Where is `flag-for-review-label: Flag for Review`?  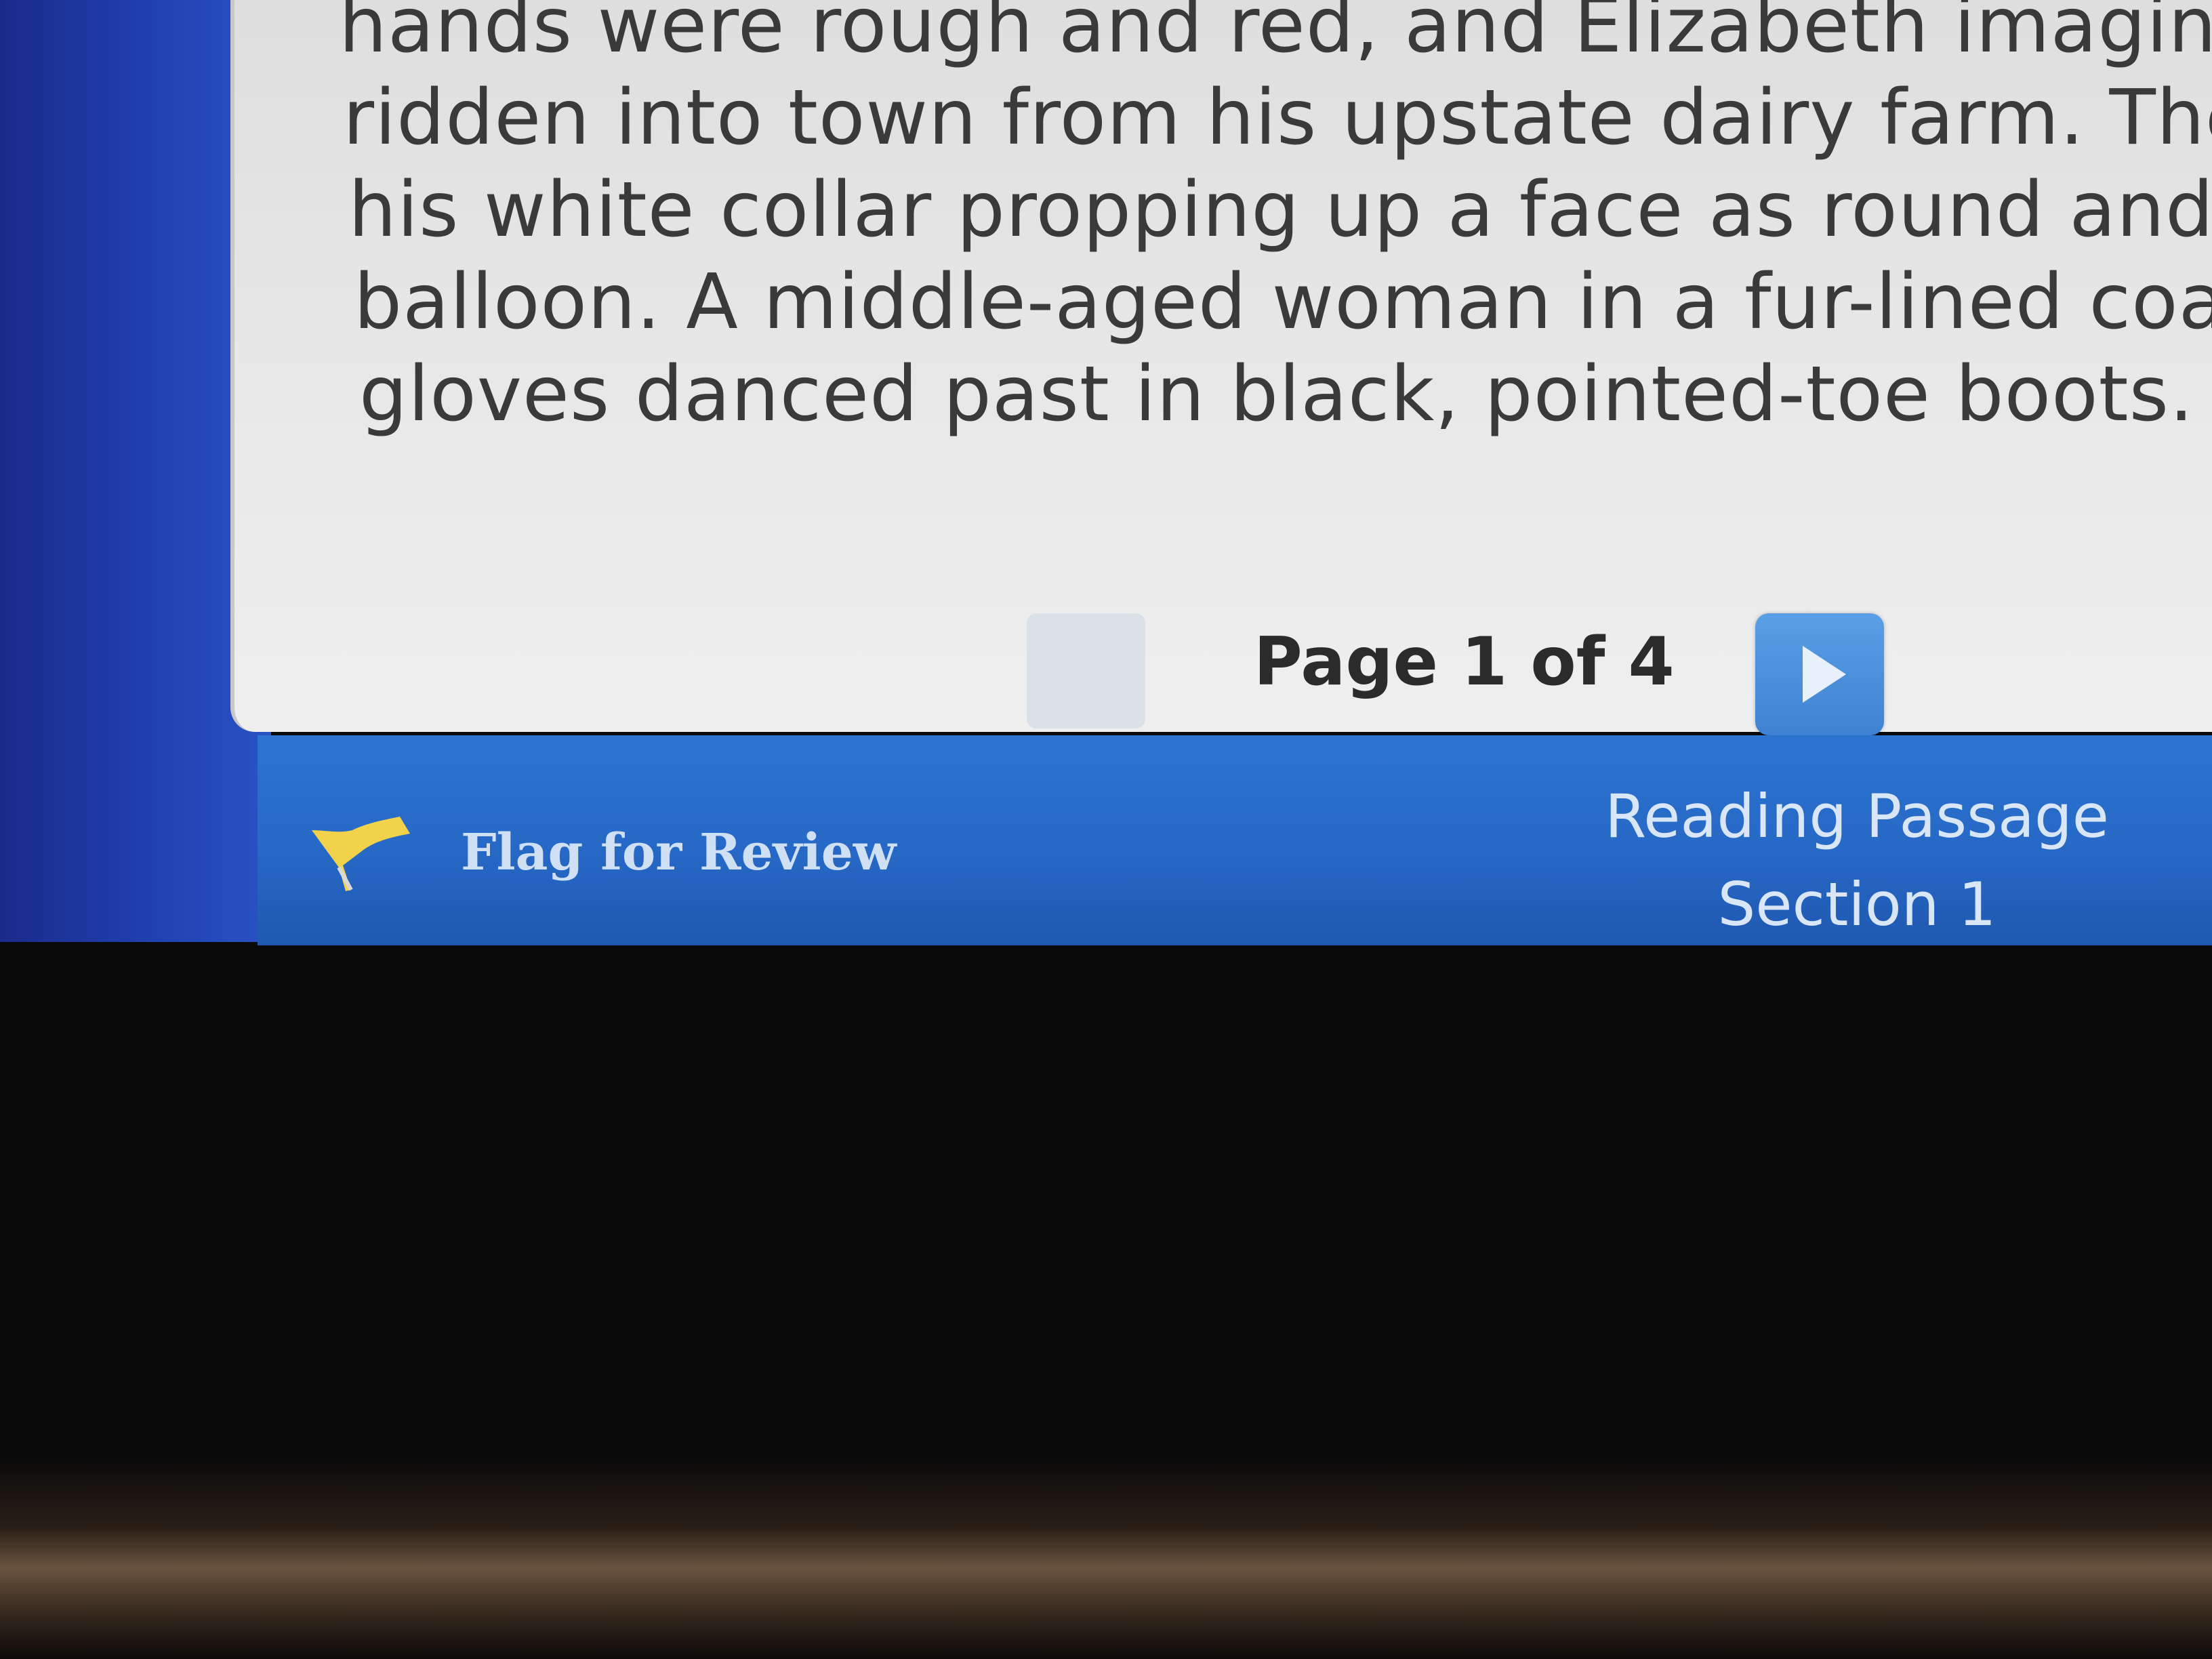
flag-for-review-label: Flag for Review is located at coordinates (679, 852).